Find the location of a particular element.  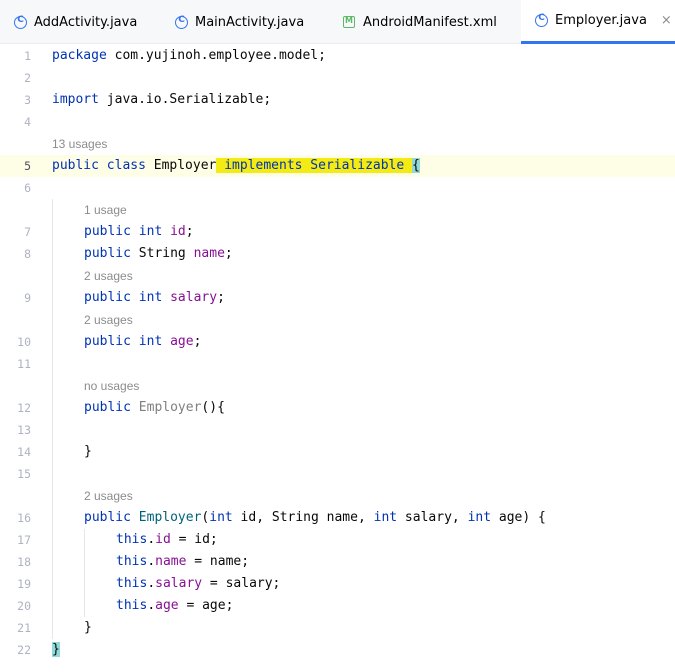

close-tab-icon: × is located at coordinates (666, 20).